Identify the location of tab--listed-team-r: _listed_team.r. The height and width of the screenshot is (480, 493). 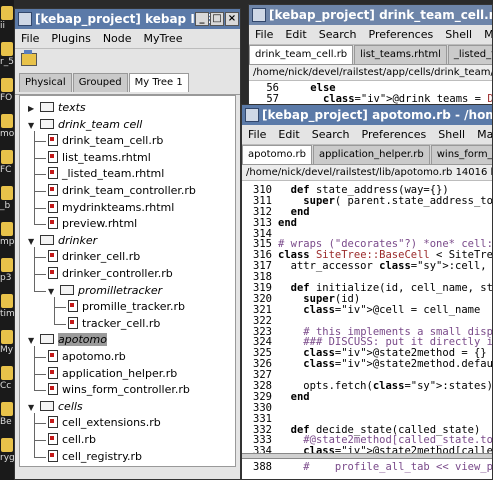
(469, 54).